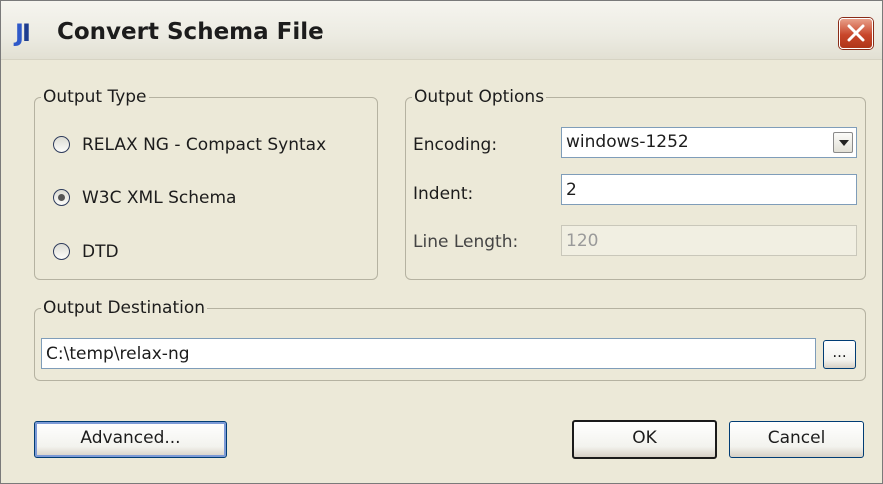 The width and height of the screenshot is (883, 484). Describe the element at coordinates (95, 97) in the screenshot. I see `output-type-legend: Output Type` at that location.